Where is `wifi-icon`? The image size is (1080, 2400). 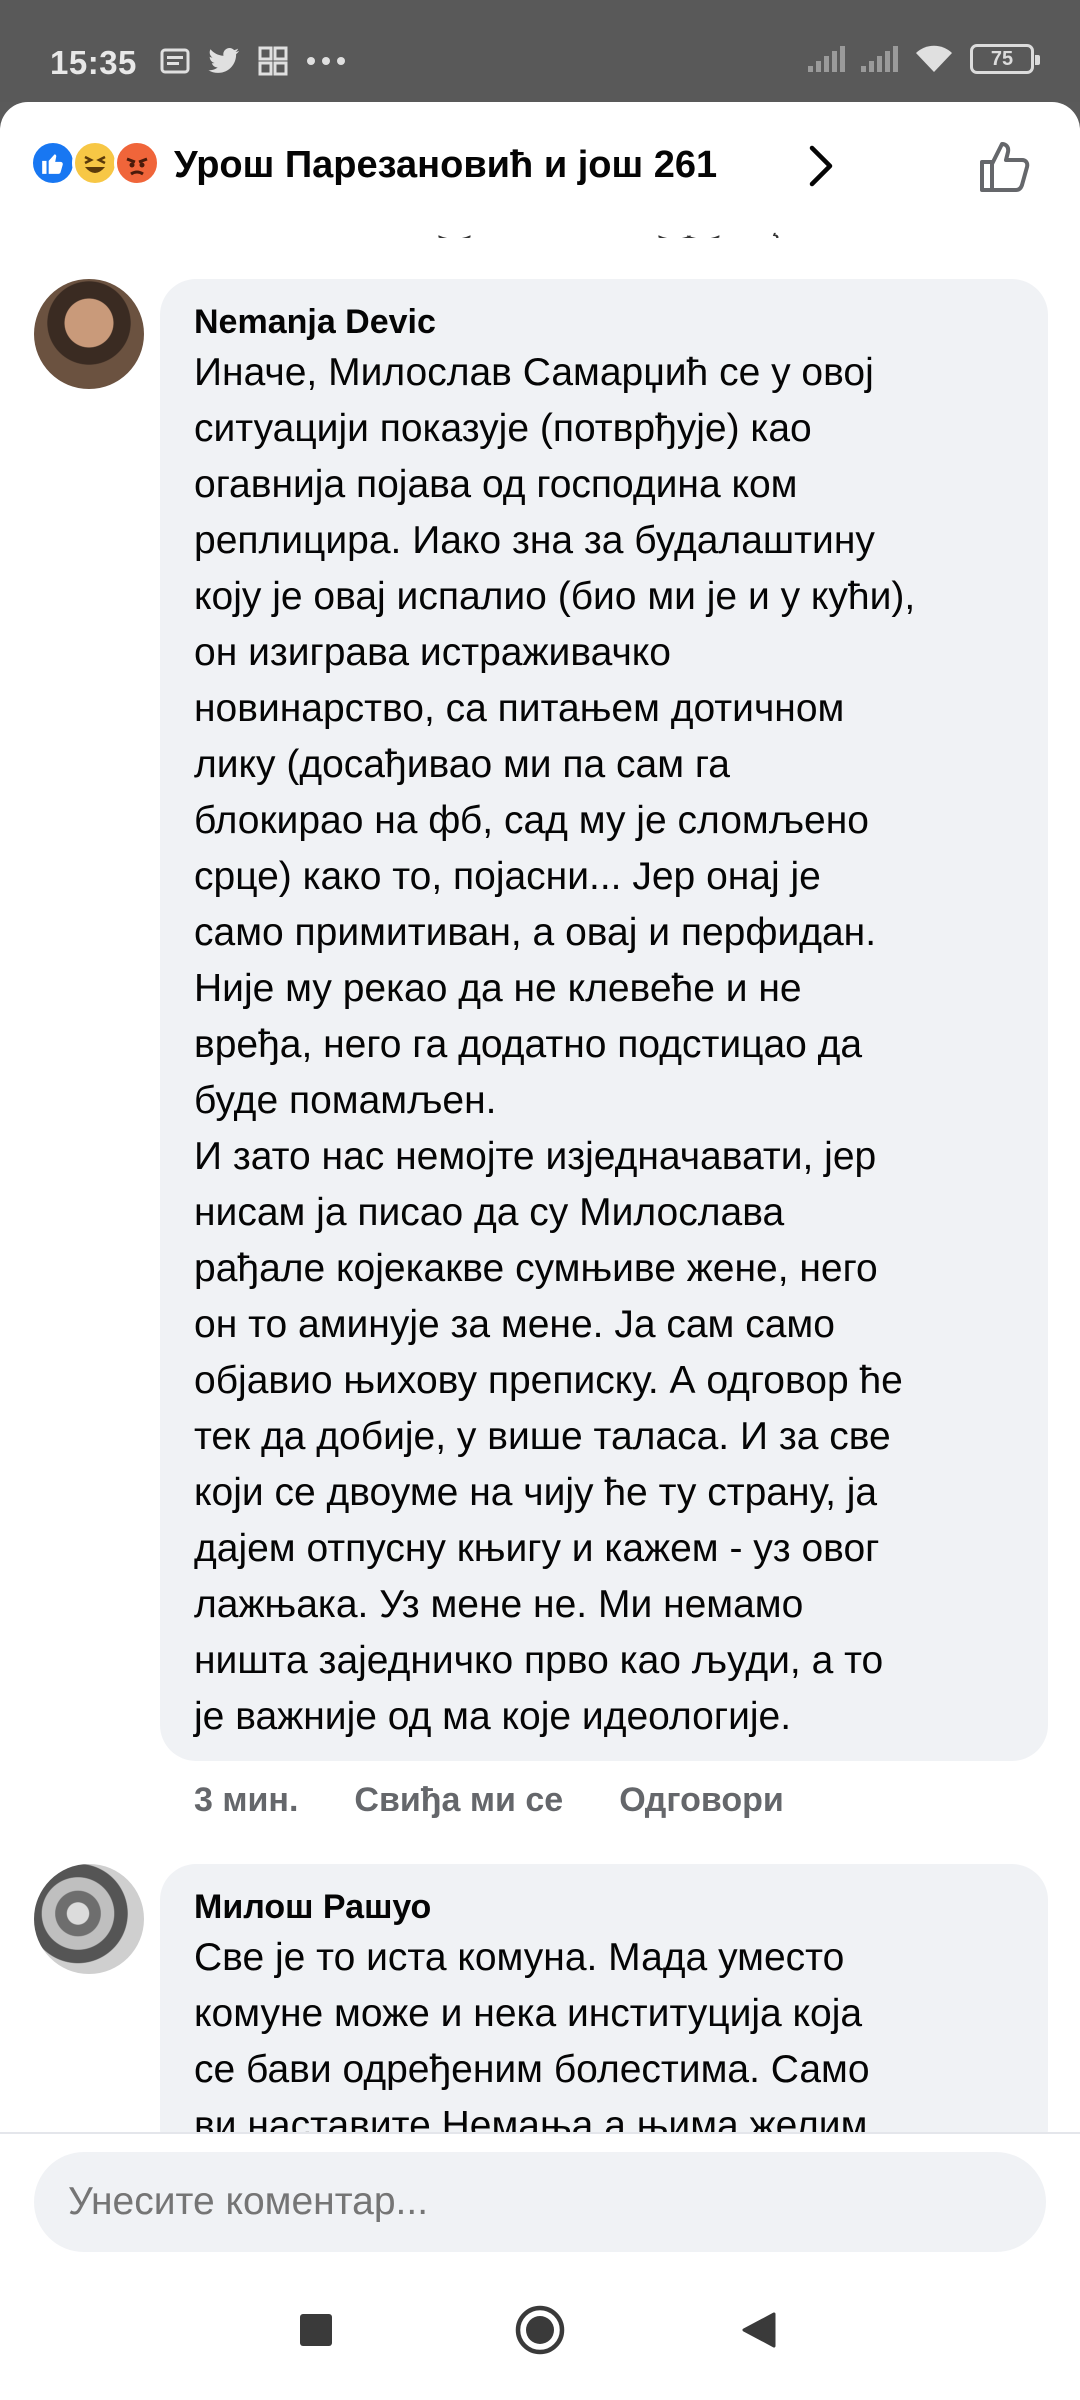 wifi-icon is located at coordinates (934, 58).